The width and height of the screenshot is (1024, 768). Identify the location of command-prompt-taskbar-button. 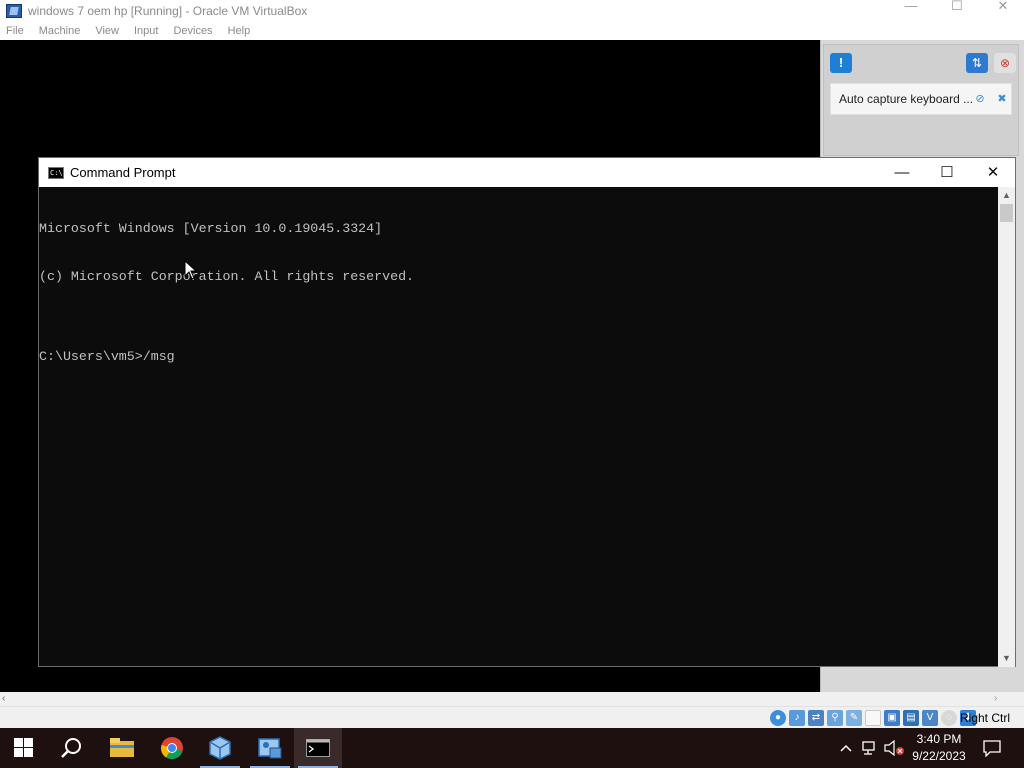
(318, 748).